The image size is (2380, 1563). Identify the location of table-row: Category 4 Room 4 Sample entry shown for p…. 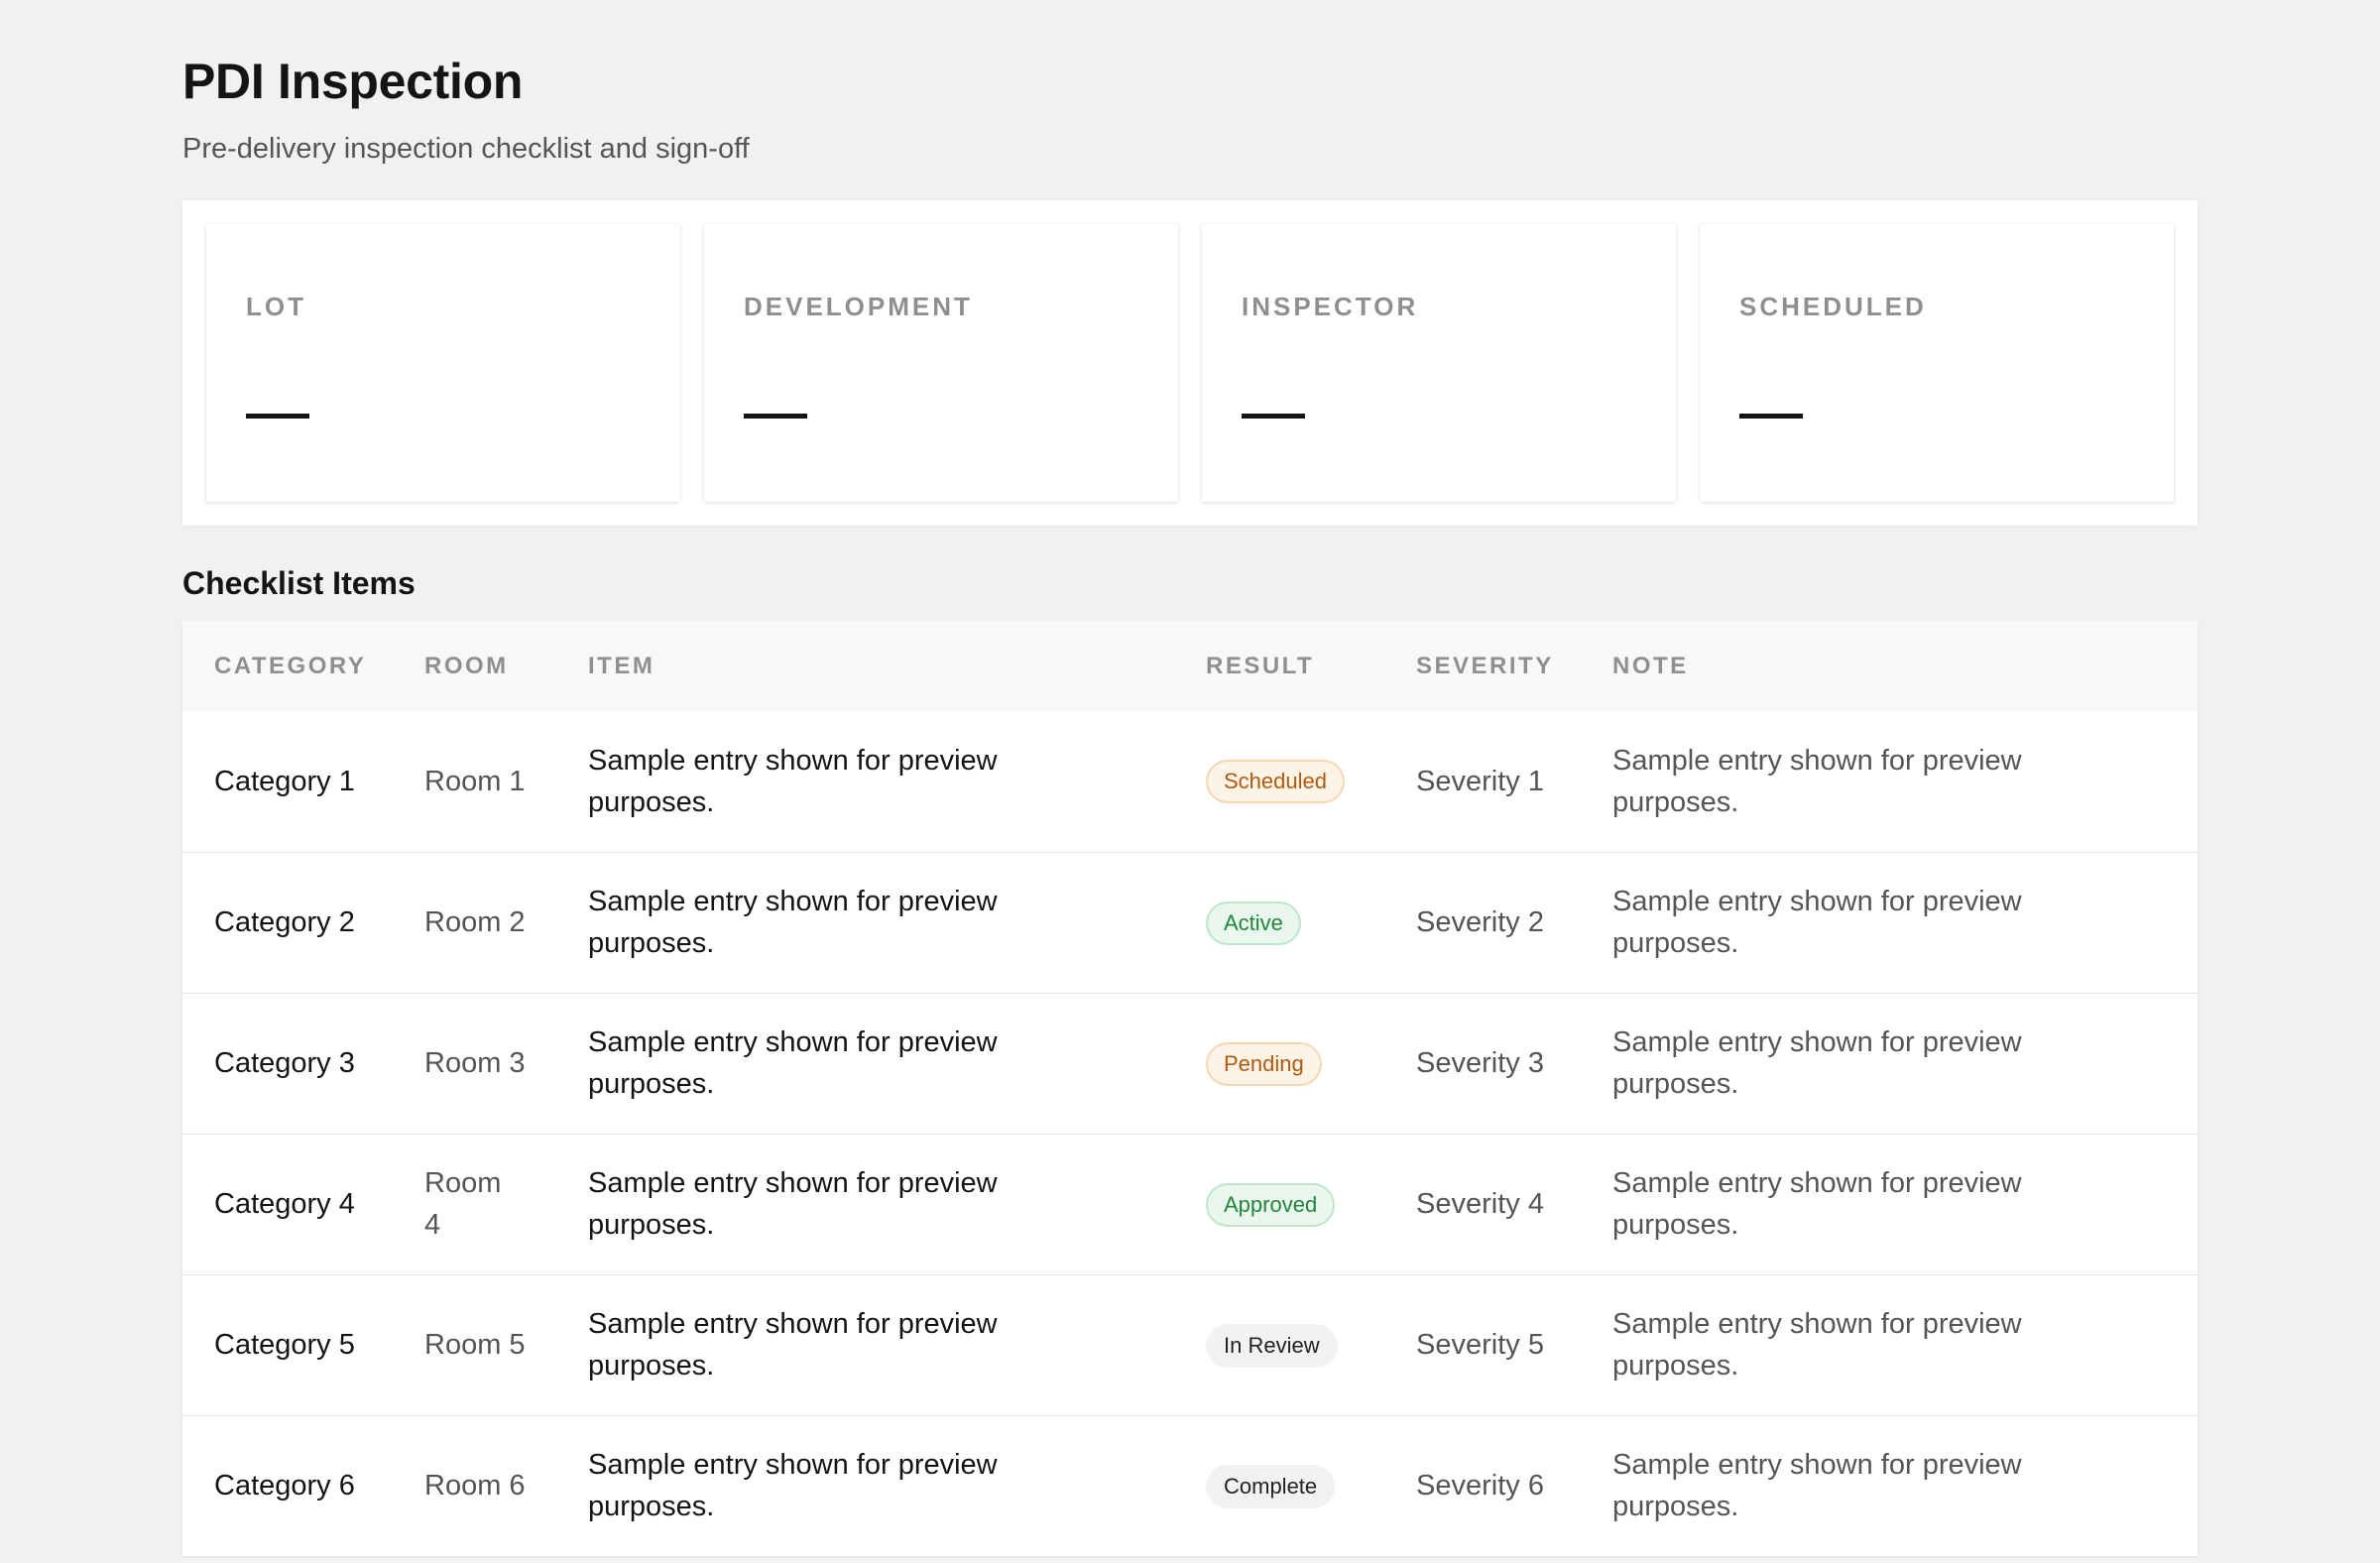
(1190, 1204).